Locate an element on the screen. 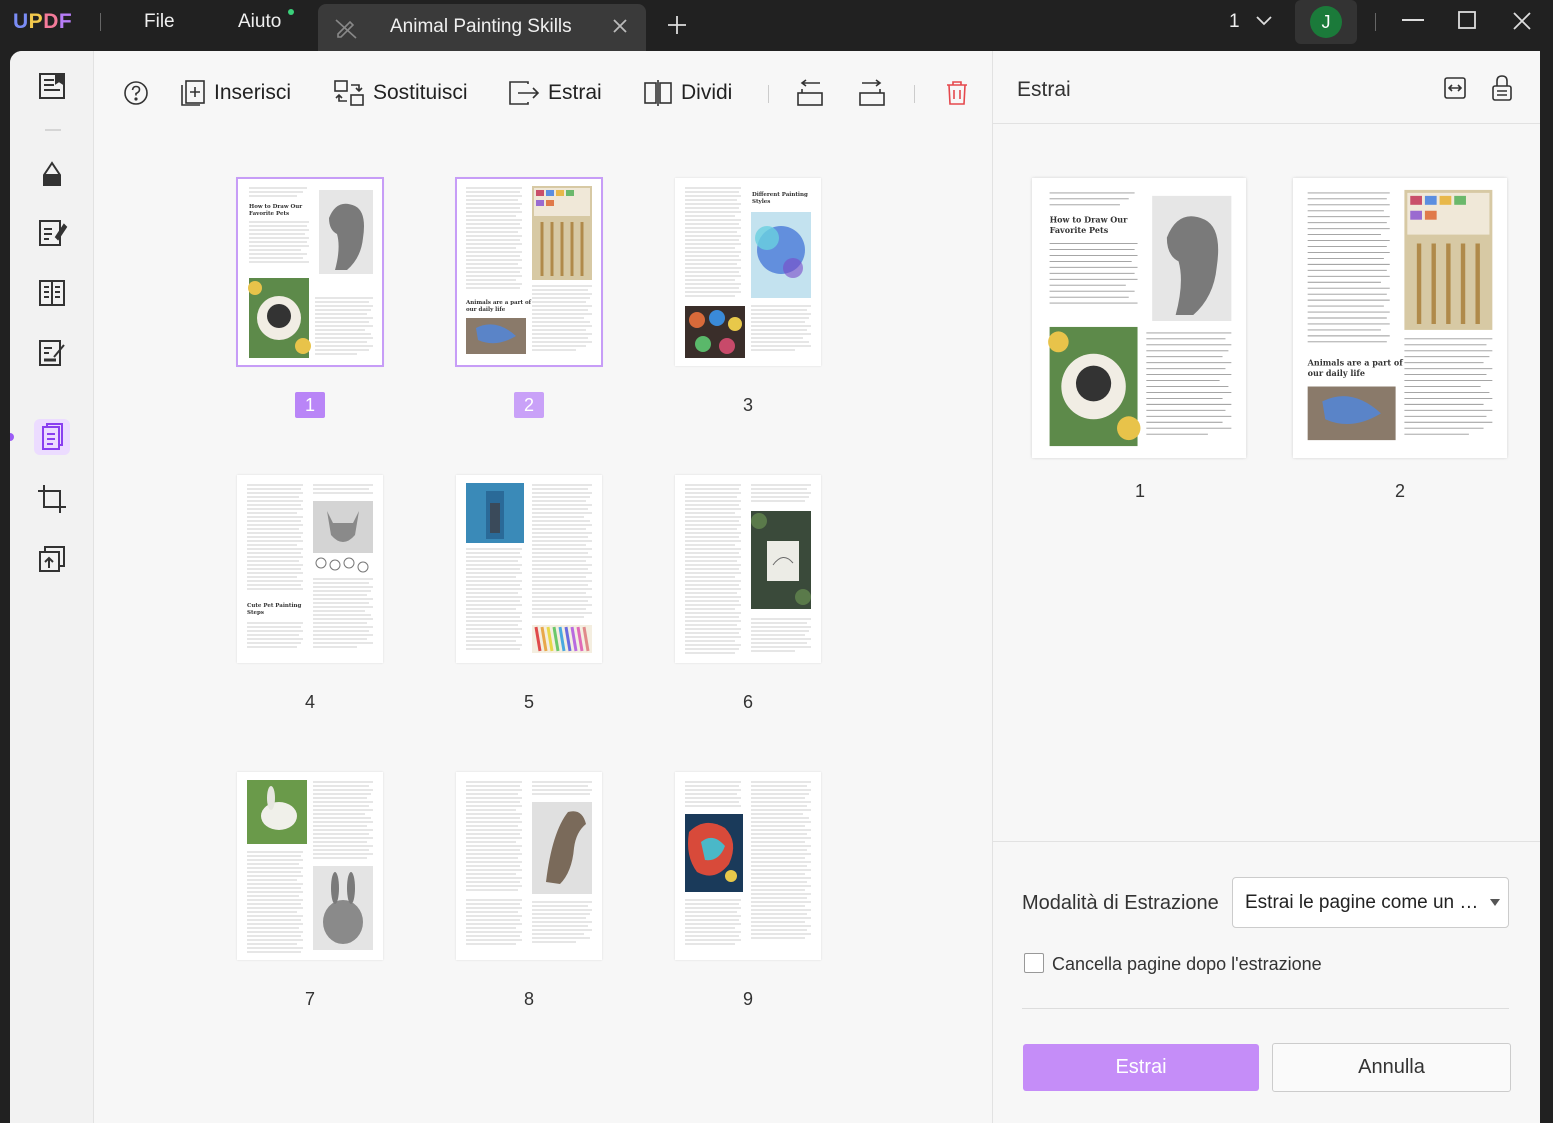 Image resolution: width=1553 pixels, height=1123 pixels. extract-button: Estrai is located at coordinates (555, 93).